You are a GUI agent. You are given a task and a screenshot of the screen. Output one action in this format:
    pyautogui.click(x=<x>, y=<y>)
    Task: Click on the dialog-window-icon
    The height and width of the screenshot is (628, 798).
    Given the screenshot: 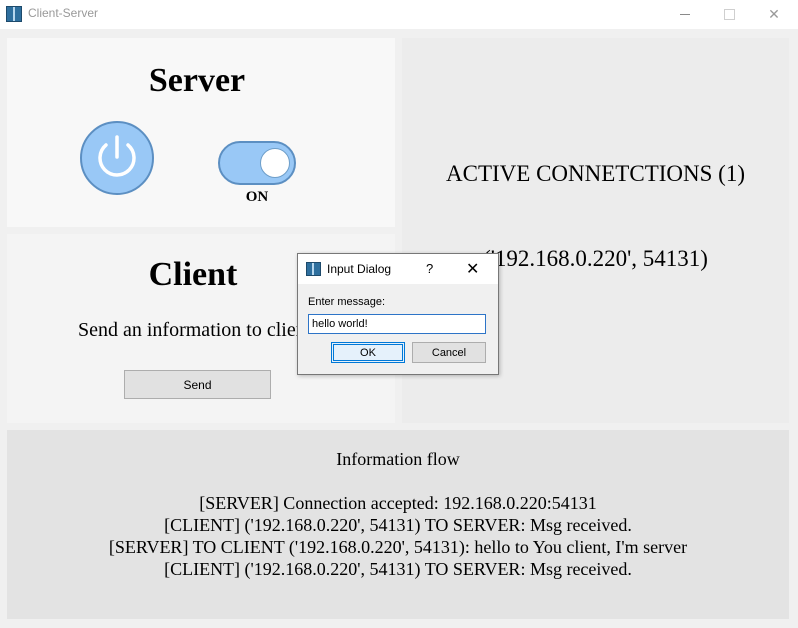 What is the action you would take?
    pyautogui.click(x=313, y=269)
    